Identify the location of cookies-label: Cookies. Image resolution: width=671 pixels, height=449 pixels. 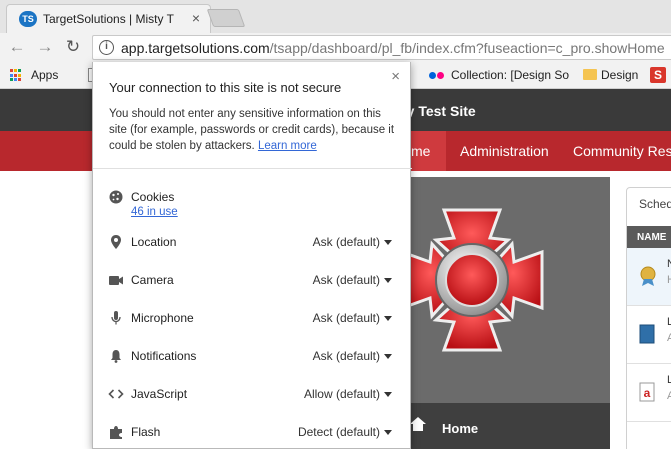
(153, 197).